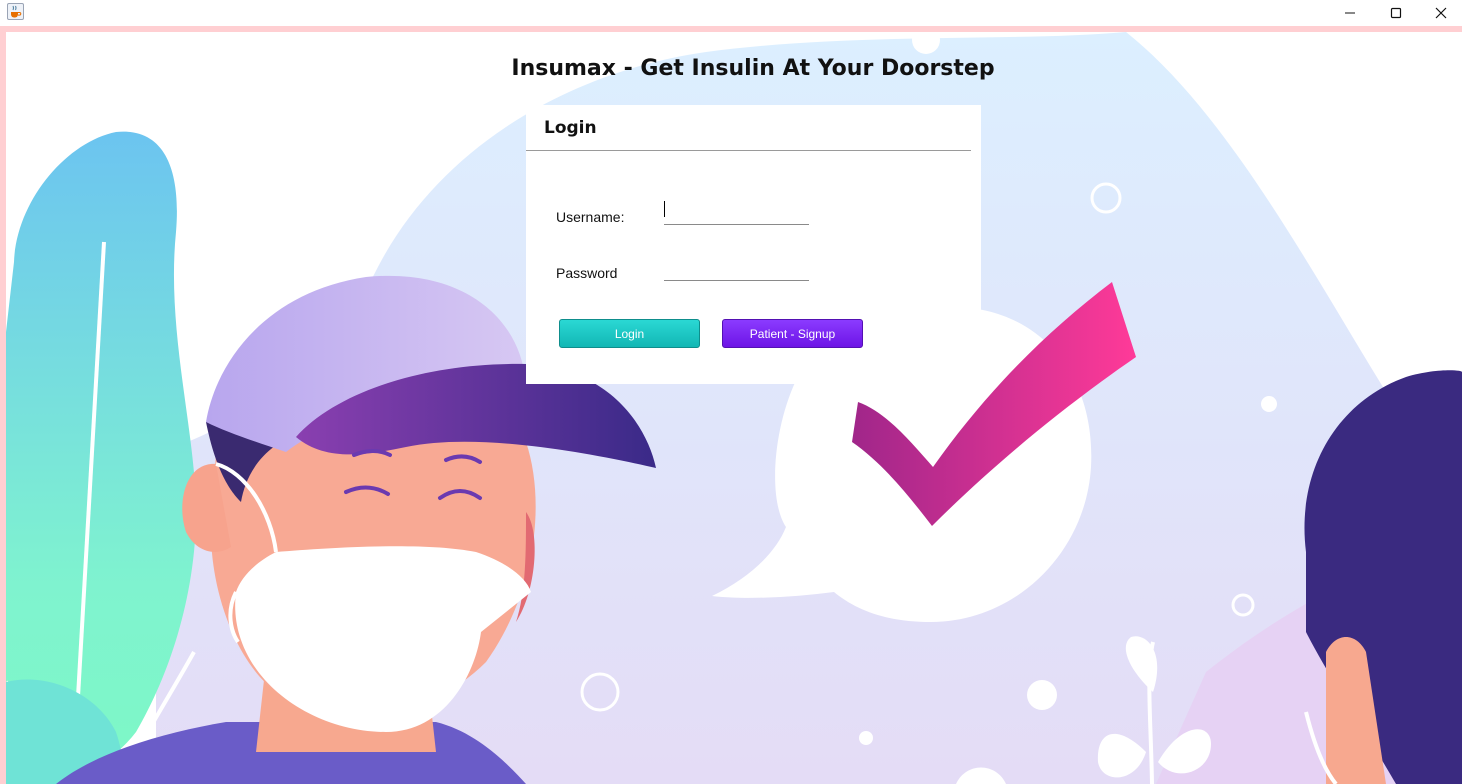  I want to click on app-title: Insumax - Get Insulin At Your Doorstep, so click(753, 68).